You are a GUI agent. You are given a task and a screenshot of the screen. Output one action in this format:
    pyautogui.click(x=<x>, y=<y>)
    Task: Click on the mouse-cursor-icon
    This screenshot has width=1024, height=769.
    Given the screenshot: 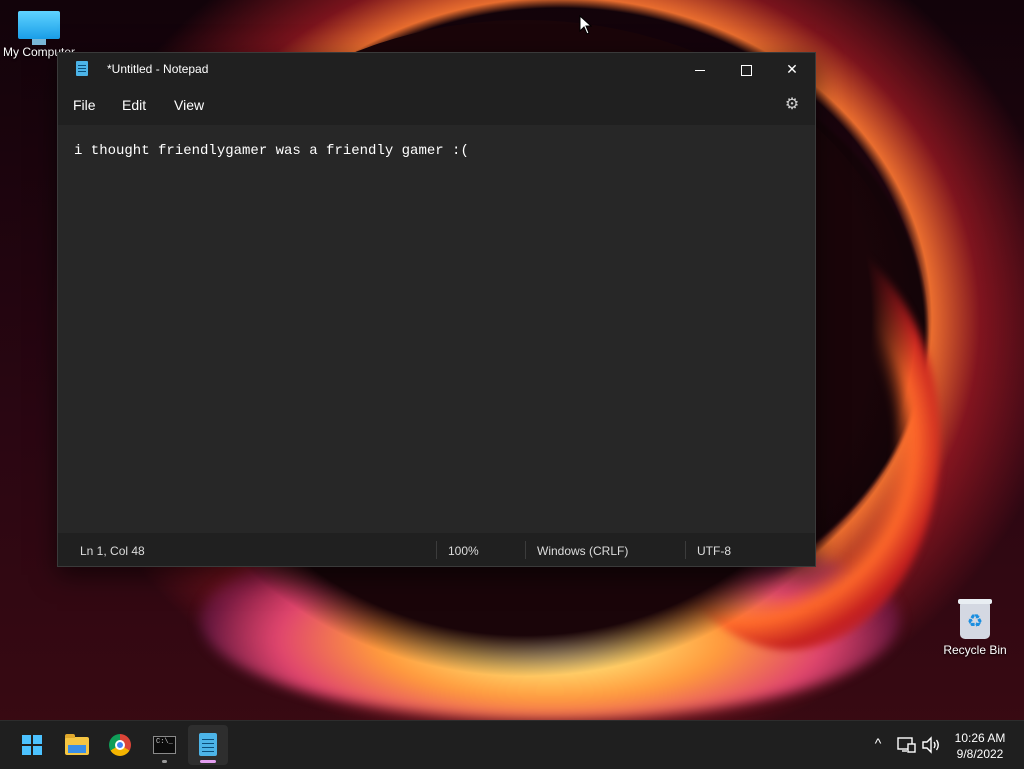 What is the action you would take?
    pyautogui.click(x=586, y=25)
    